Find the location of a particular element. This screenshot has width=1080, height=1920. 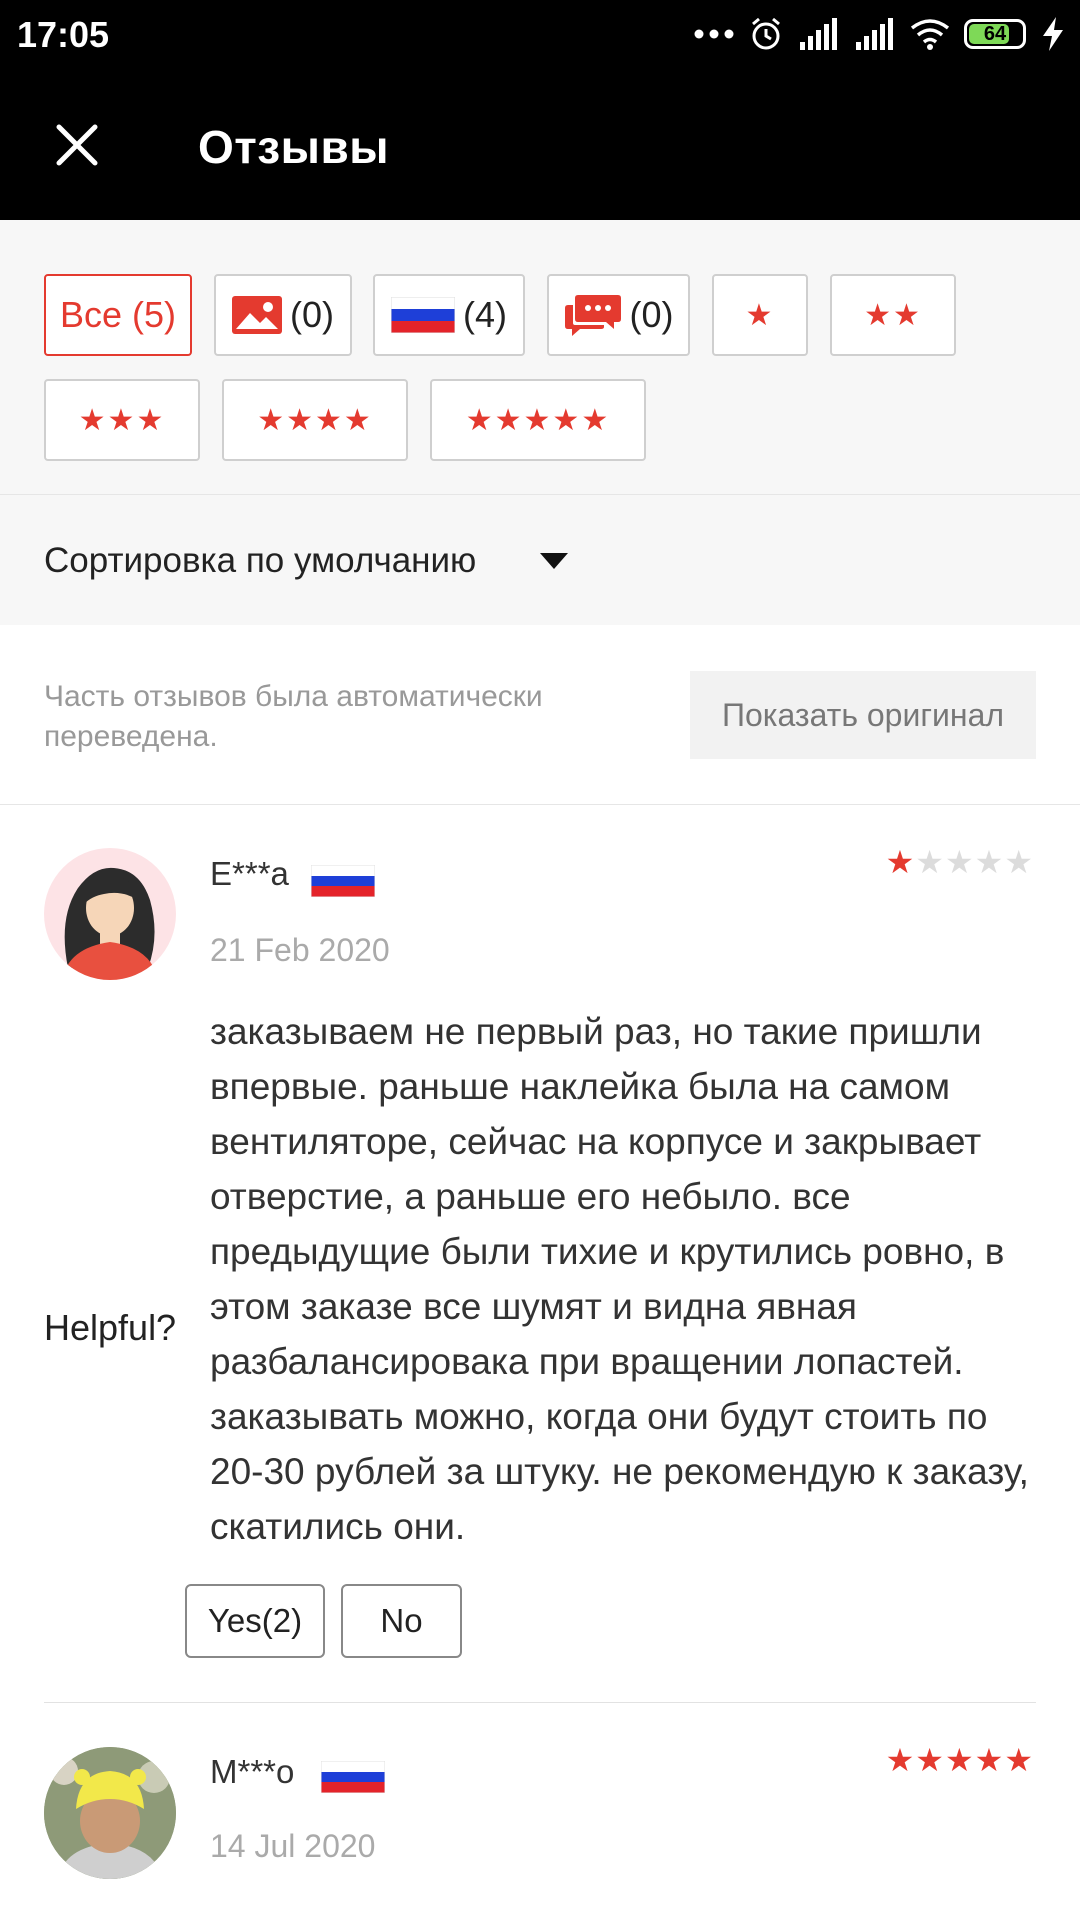

reviewer-name: M***o is located at coordinates (252, 1771).